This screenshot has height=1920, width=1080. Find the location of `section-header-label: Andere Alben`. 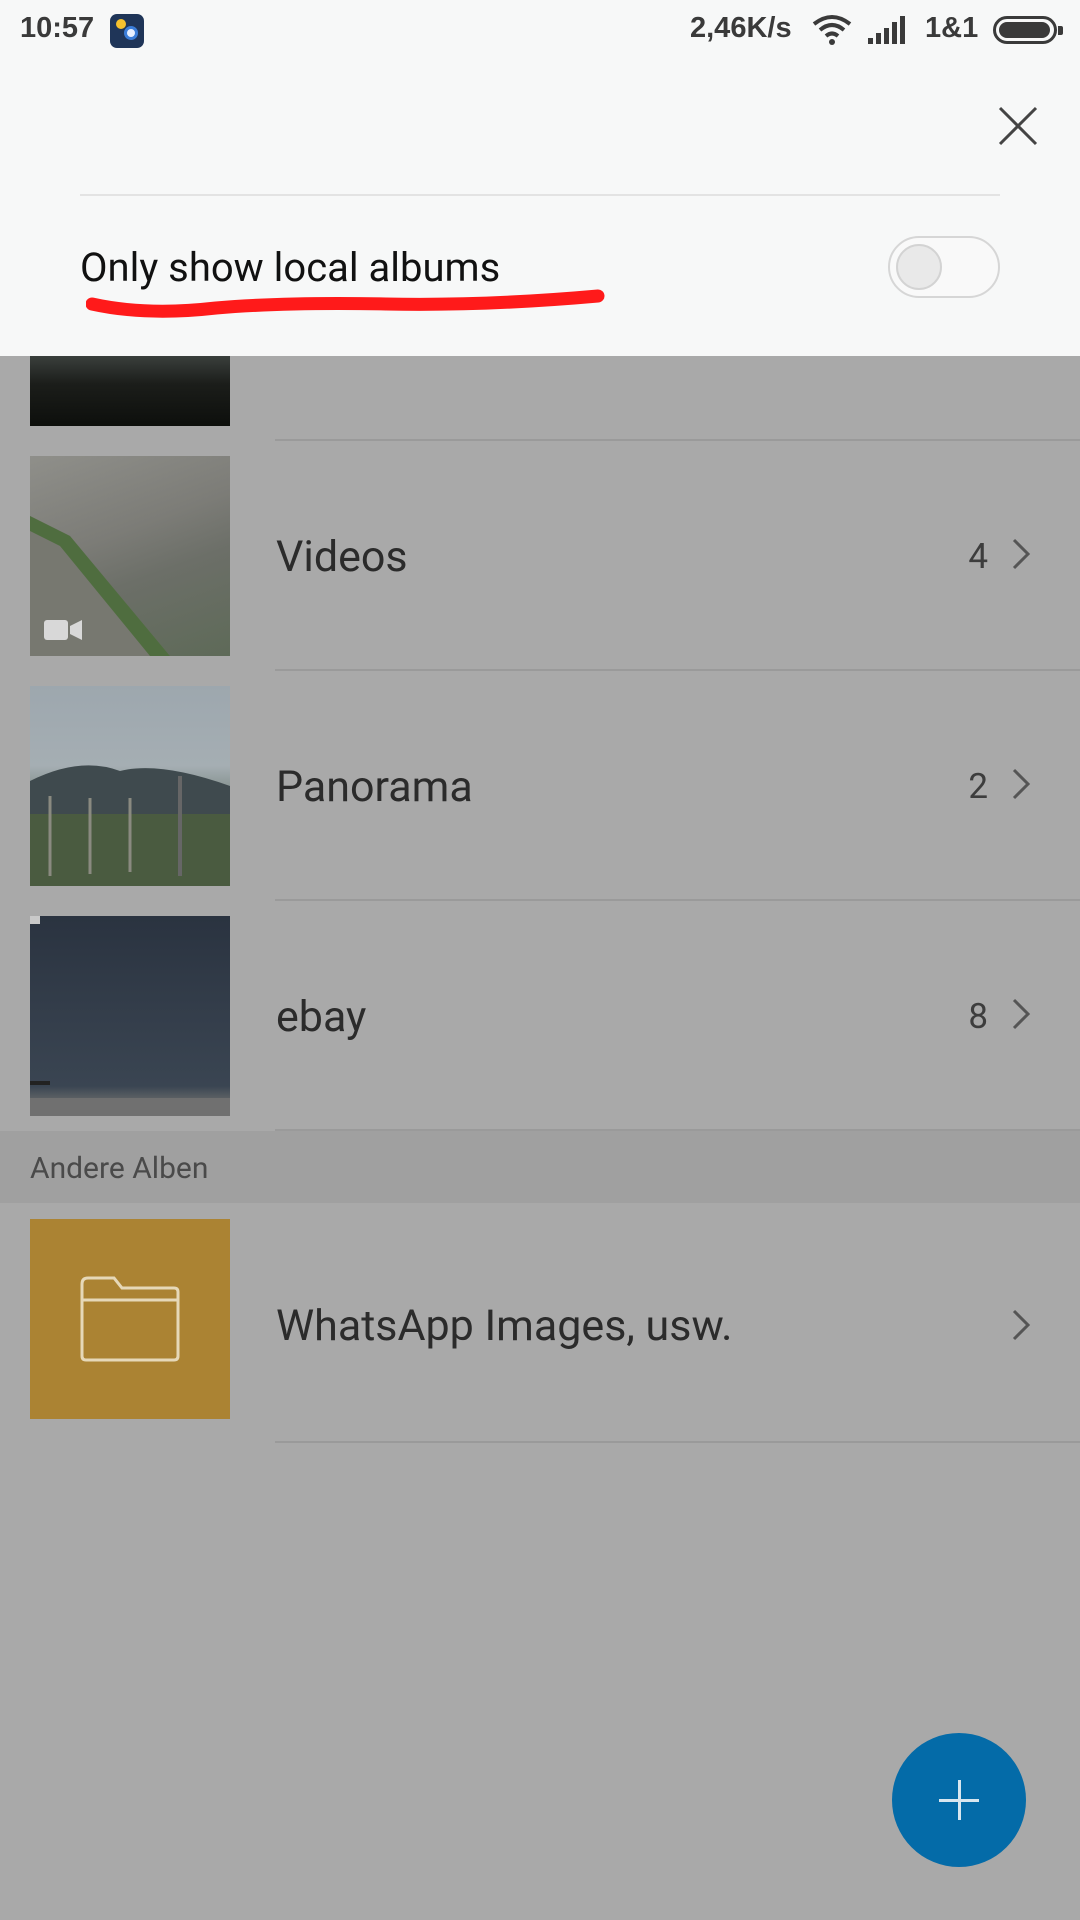

section-header-label: Andere Alben is located at coordinates (119, 1168).